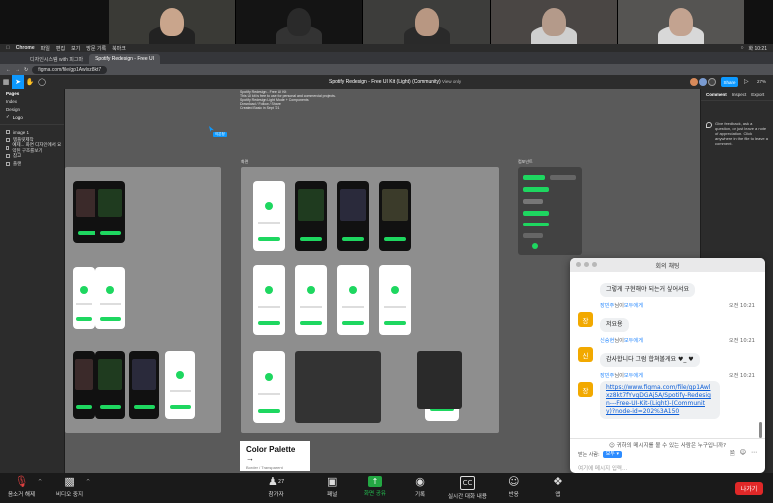 This screenshot has width=773, height=503. I want to click on more-icon: ⋯, so click(754, 454).